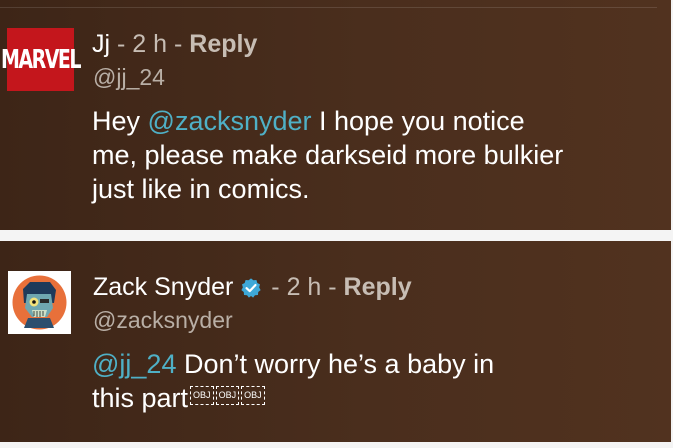  I want to click on avatar-marvel-logo: MARVEL, so click(41, 59).